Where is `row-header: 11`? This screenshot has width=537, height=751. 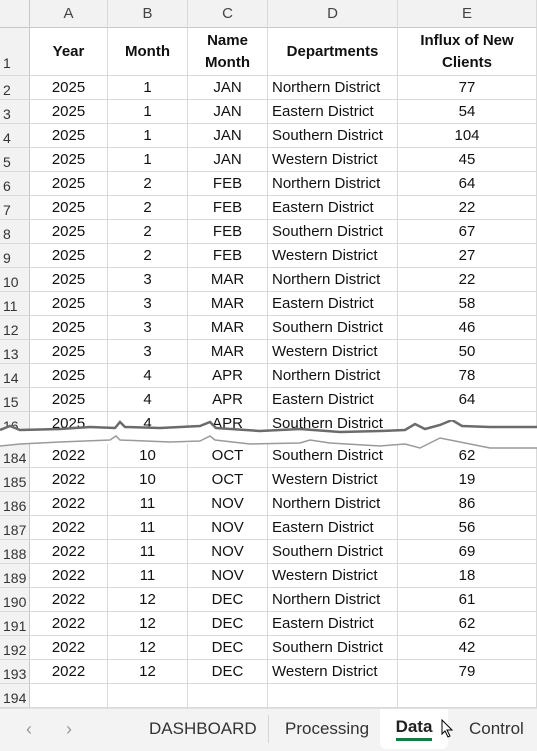 row-header: 11 is located at coordinates (15, 304).